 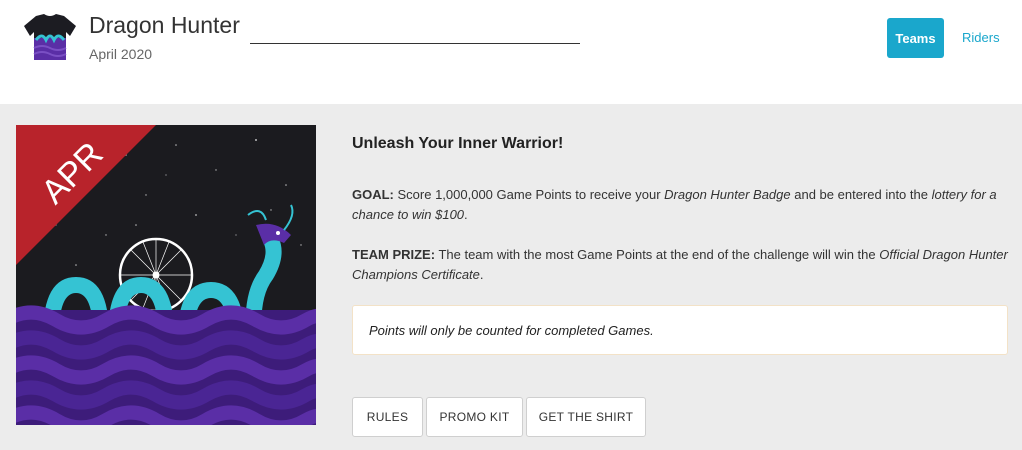 I want to click on title-underline, so click(x=415, y=43).